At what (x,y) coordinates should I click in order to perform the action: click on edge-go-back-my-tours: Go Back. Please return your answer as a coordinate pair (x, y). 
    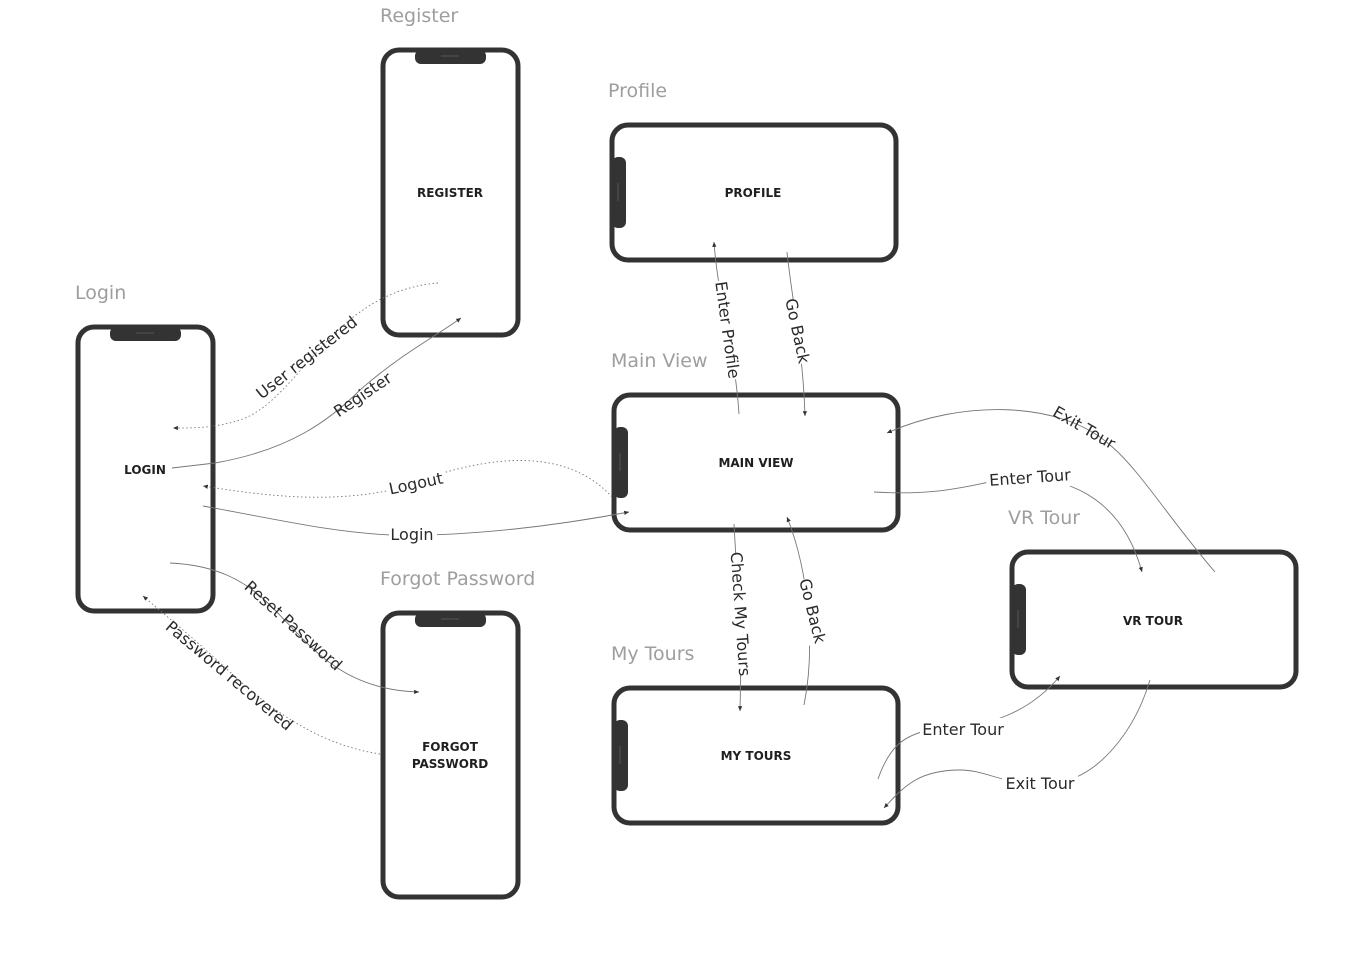
    Looking at the image, I should click on (809, 611).